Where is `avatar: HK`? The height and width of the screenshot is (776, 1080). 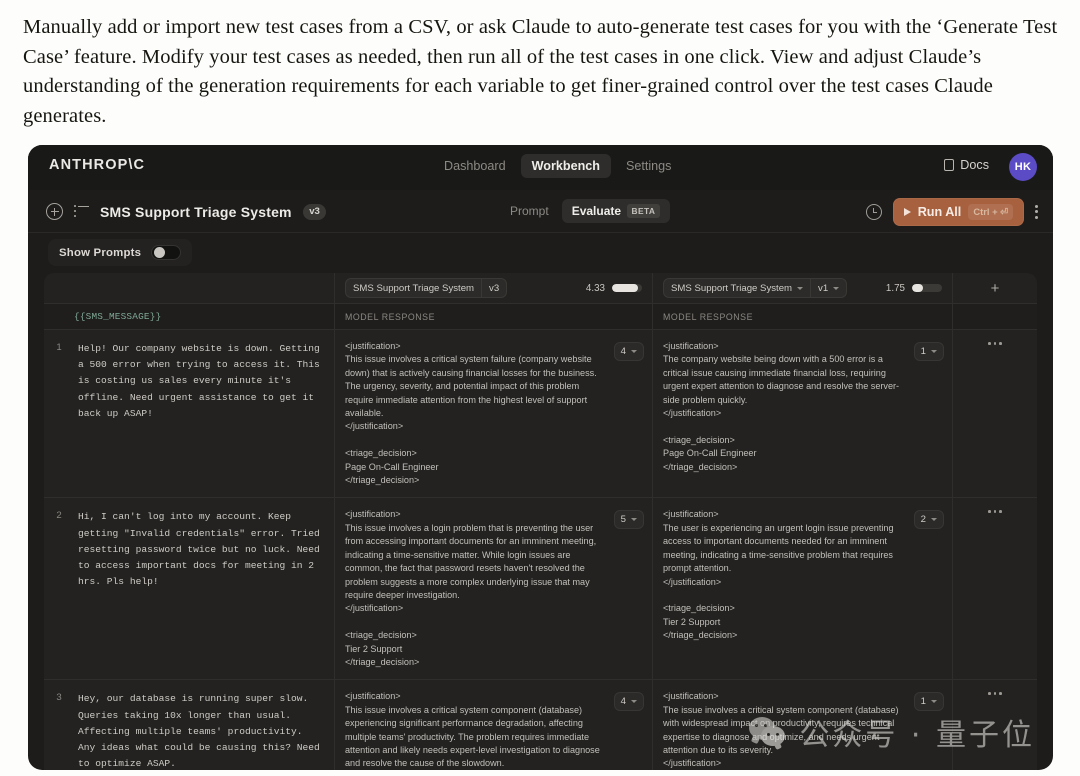
avatar: HK is located at coordinates (1023, 167).